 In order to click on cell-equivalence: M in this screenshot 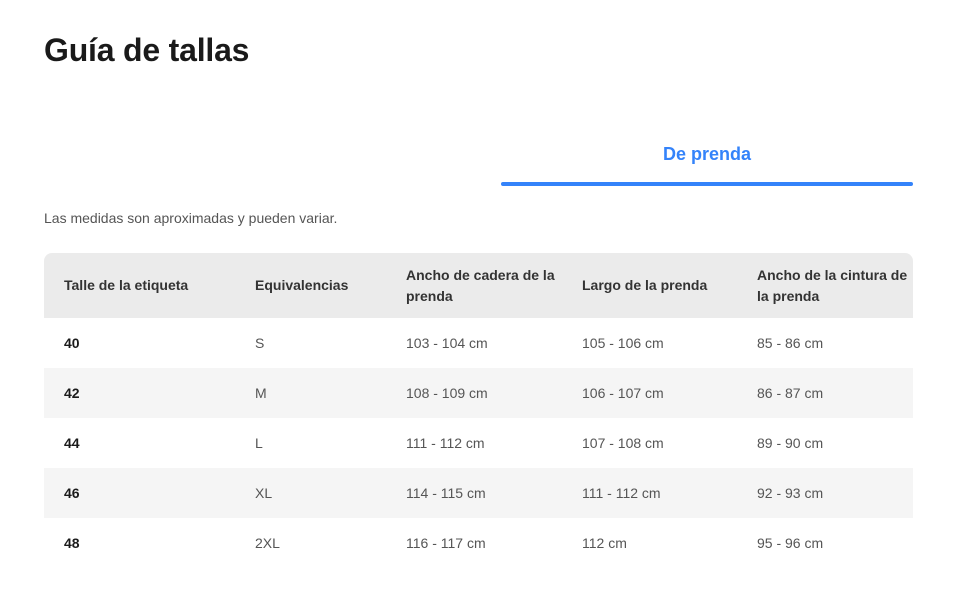, I will do `click(261, 393)`.